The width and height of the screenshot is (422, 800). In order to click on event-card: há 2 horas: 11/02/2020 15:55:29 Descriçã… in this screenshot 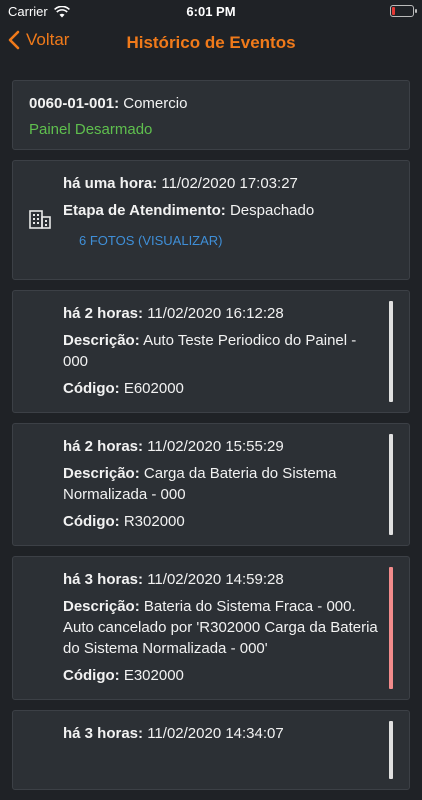, I will do `click(211, 484)`.